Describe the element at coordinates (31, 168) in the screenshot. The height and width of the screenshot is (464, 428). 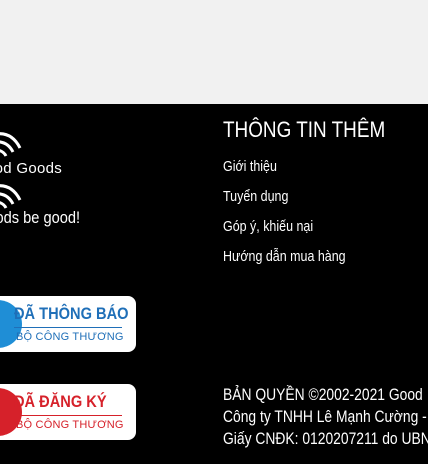
I see `brand-wordmark: Good Goods` at that location.